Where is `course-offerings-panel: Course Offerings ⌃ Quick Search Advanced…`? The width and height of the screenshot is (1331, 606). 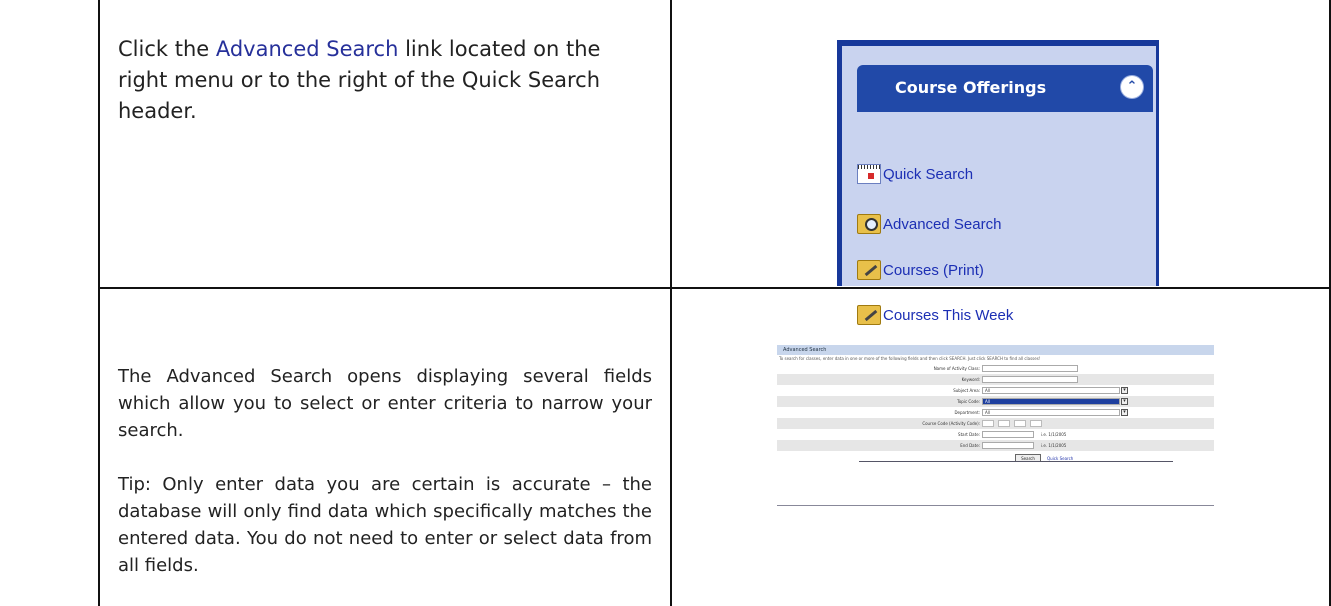
course-offerings-panel: Course Offerings ⌃ Quick Search Advanced… is located at coordinates (998, 182).